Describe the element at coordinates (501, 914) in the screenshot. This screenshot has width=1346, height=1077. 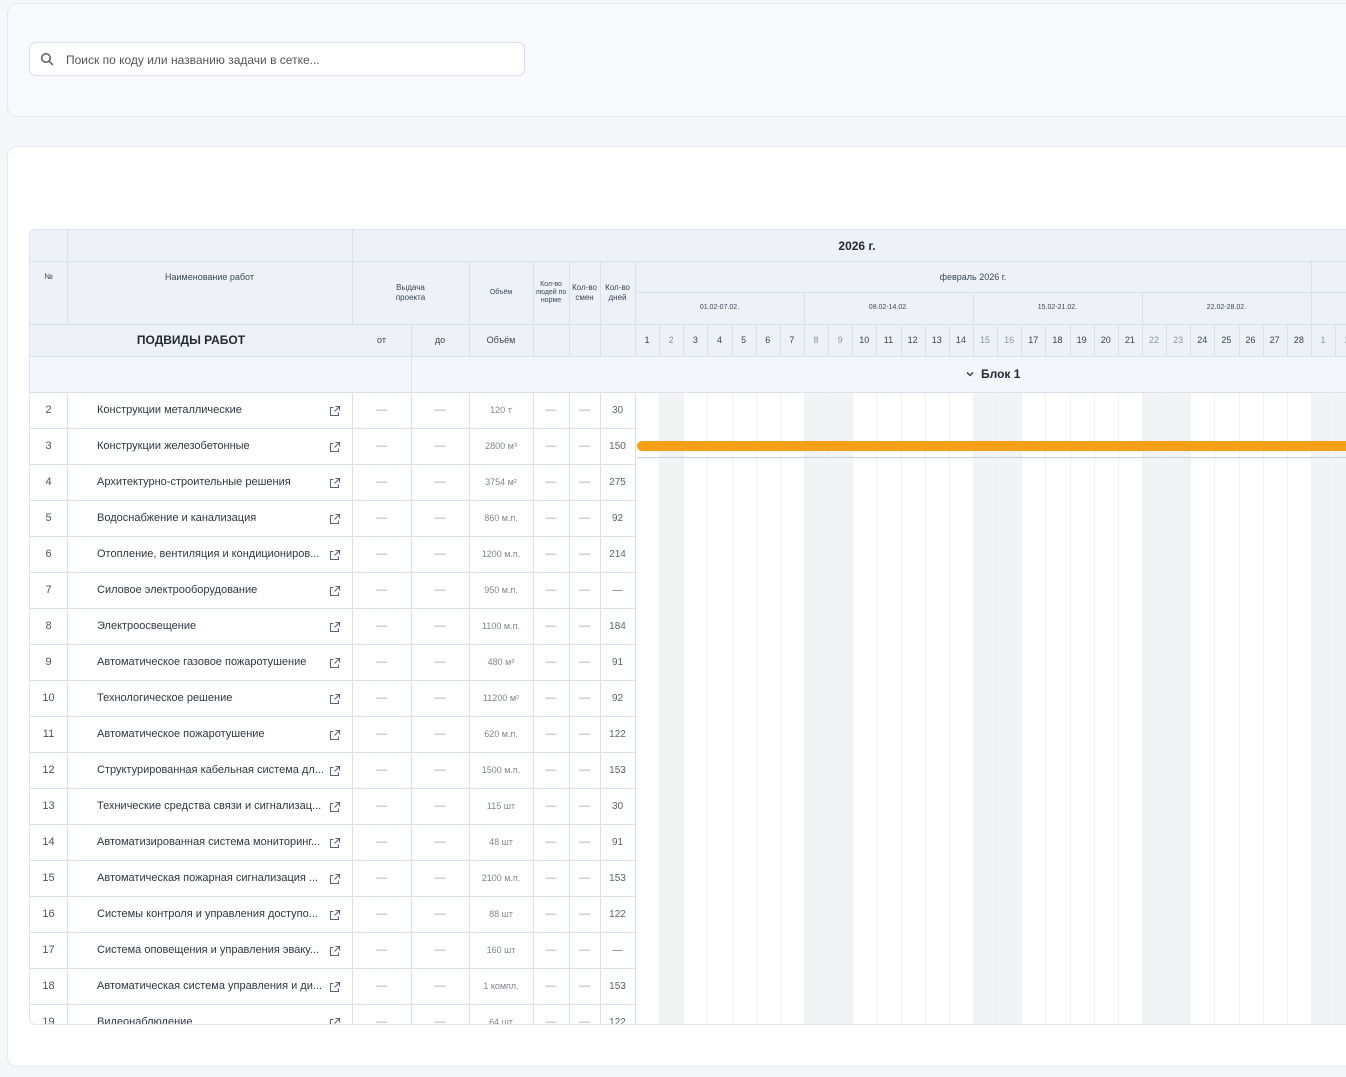
I see `row-volume: 88 шт` at that location.